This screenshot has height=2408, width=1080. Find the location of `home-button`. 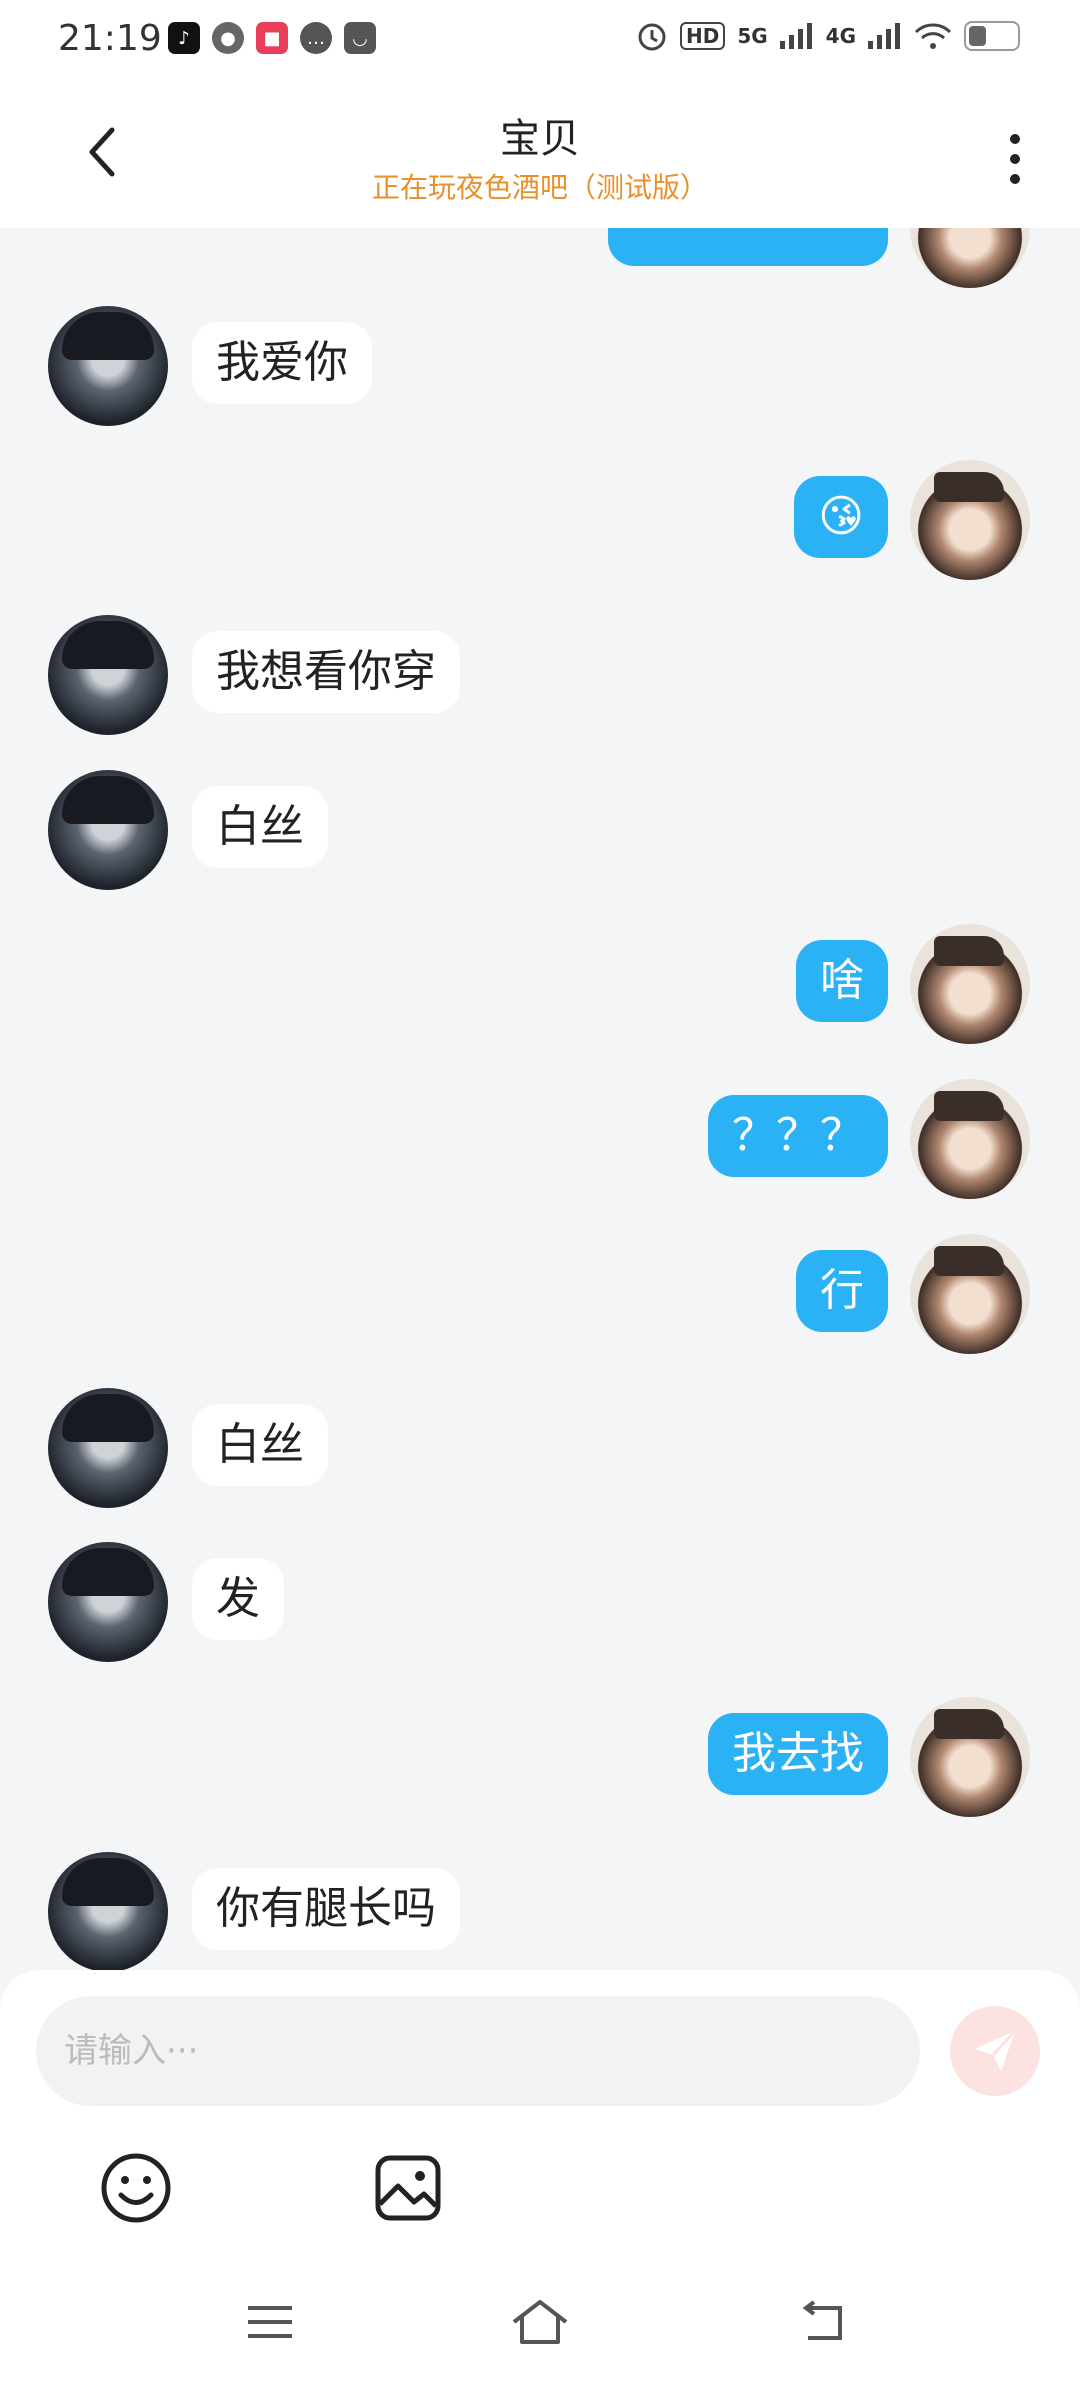

home-button is located at coordinates (540, 2322).